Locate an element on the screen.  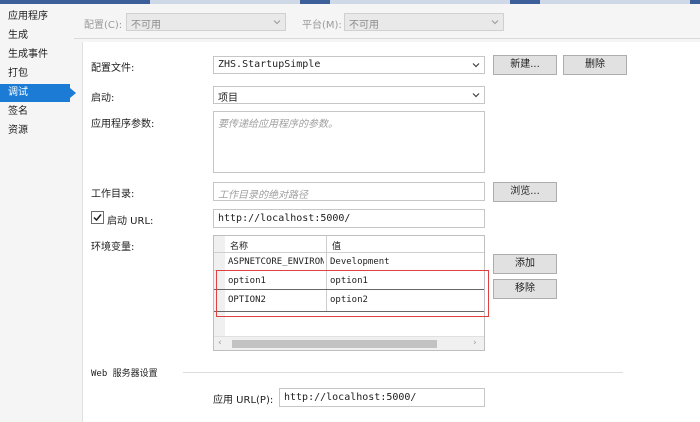
env-vars-label: 环境变量: is located at coordinates (113, 247).